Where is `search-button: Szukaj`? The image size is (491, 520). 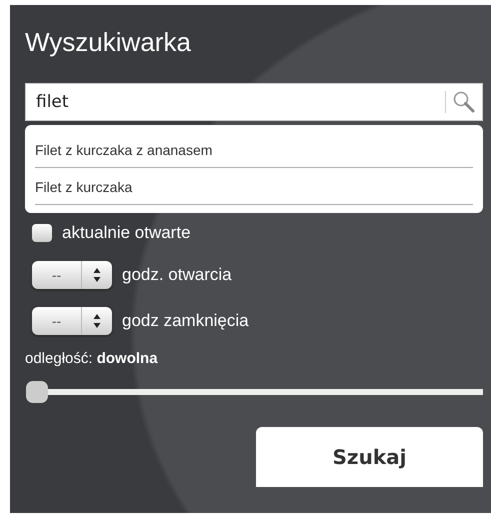
search-button: Szukaj is located at coordinates (369, 457).